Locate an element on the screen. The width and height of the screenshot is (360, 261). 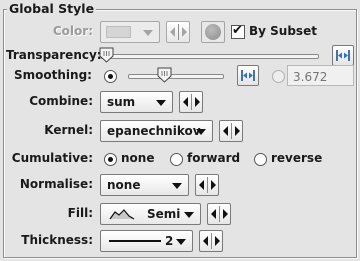
normalise-value: none is located at coordinates (124, 185).